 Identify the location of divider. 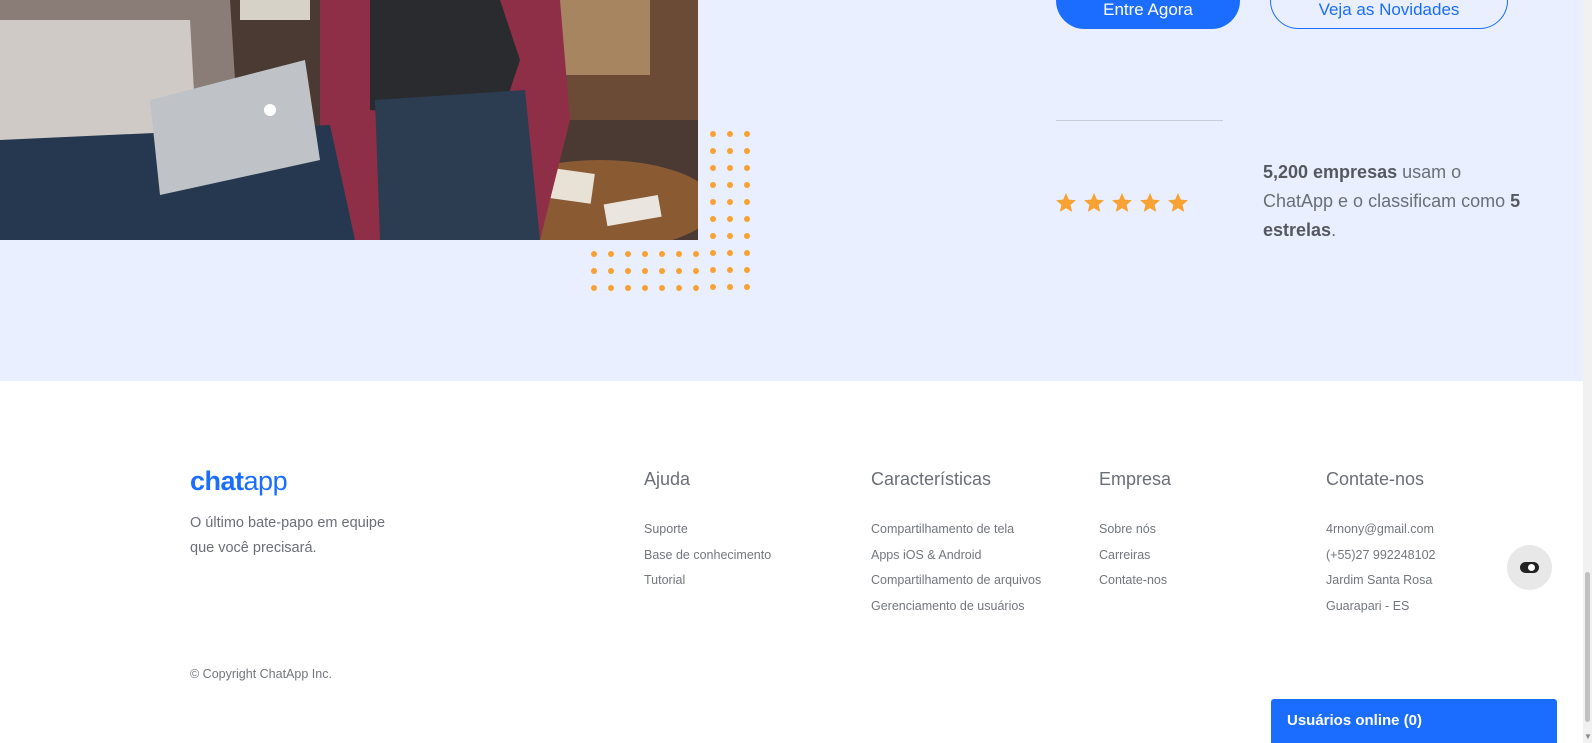
(1139, 120).